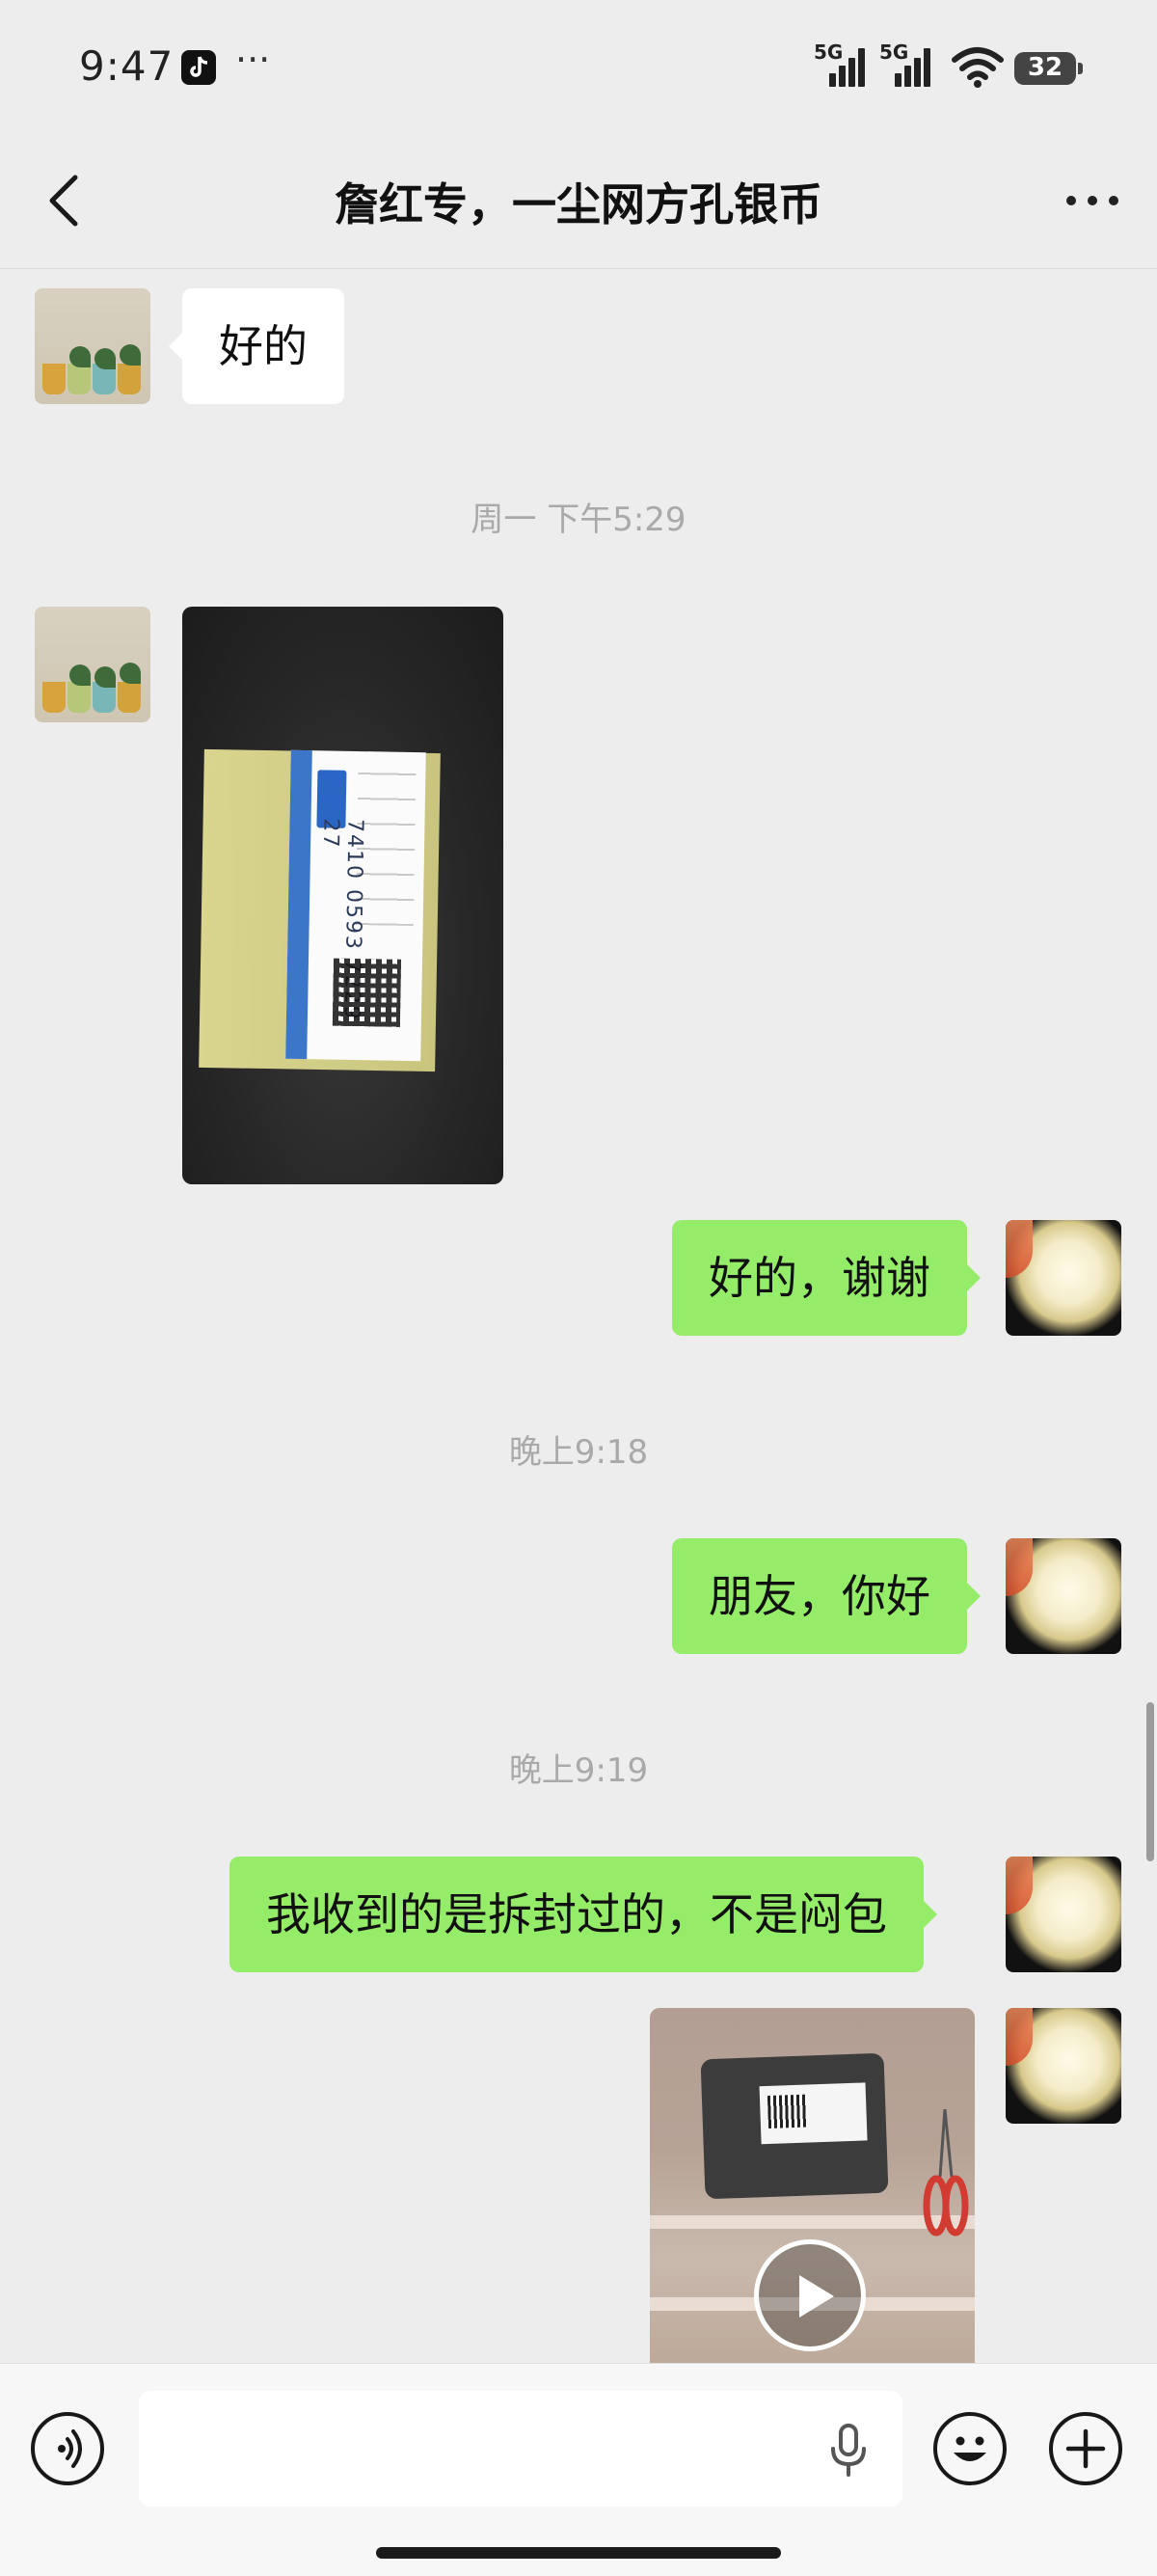  What do you see at coordinates (904, 64) in the screenshot?
I see `cellular-signal-2-icon: 5G` at bounding box center [904, 64].